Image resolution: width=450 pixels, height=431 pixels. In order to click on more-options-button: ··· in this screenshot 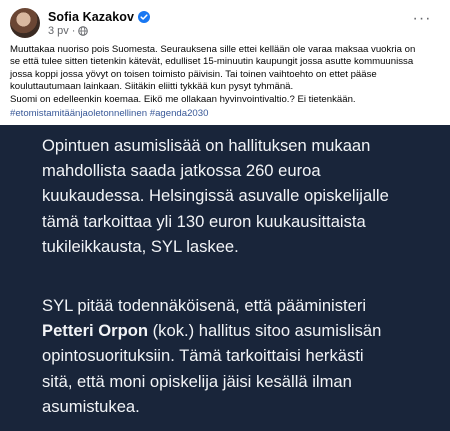, I will do `click(422, 18)`.